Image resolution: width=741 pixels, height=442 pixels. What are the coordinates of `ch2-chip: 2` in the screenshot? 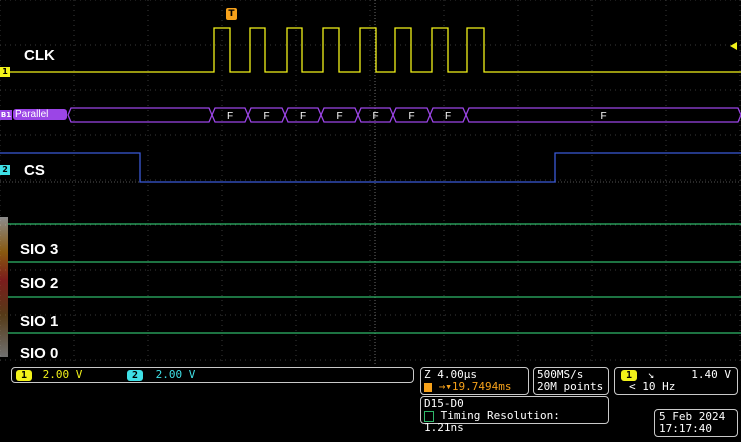 It's located at (135, 375).